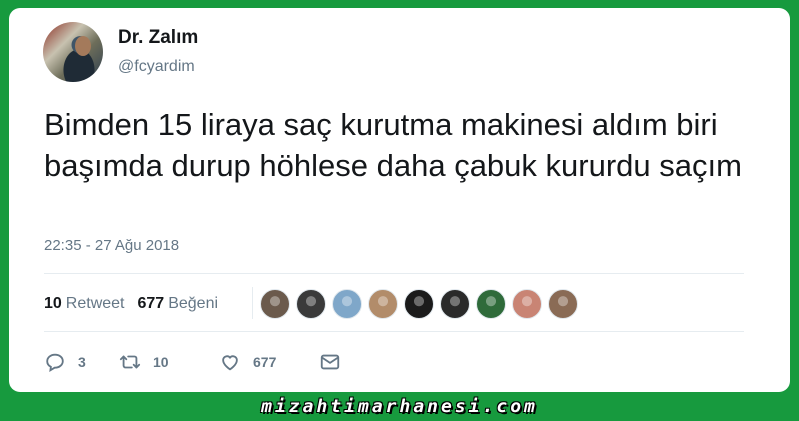 The image size is (799, 421). Describe the element at coordinates (399, 406) in the screenshot. I see `site-watermark: mizahtimarhanesi.com` at that location.